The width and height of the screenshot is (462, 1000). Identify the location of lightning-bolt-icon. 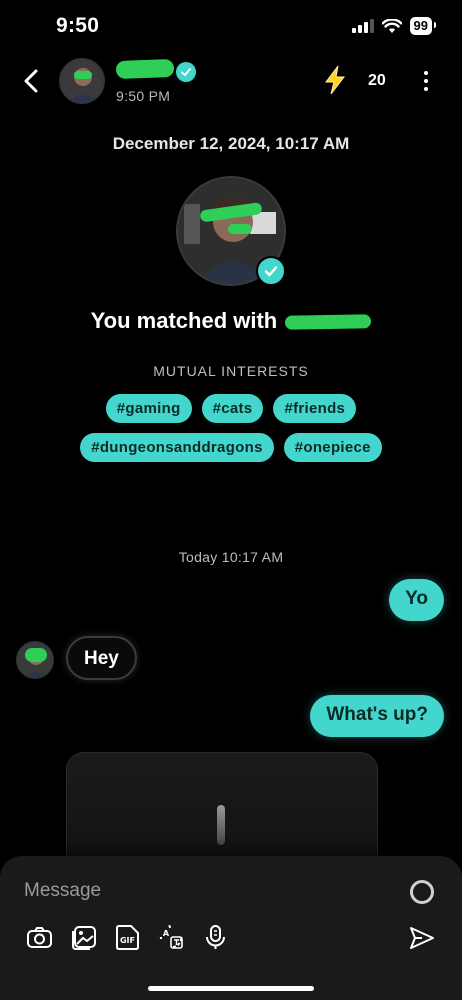
(335, 80).